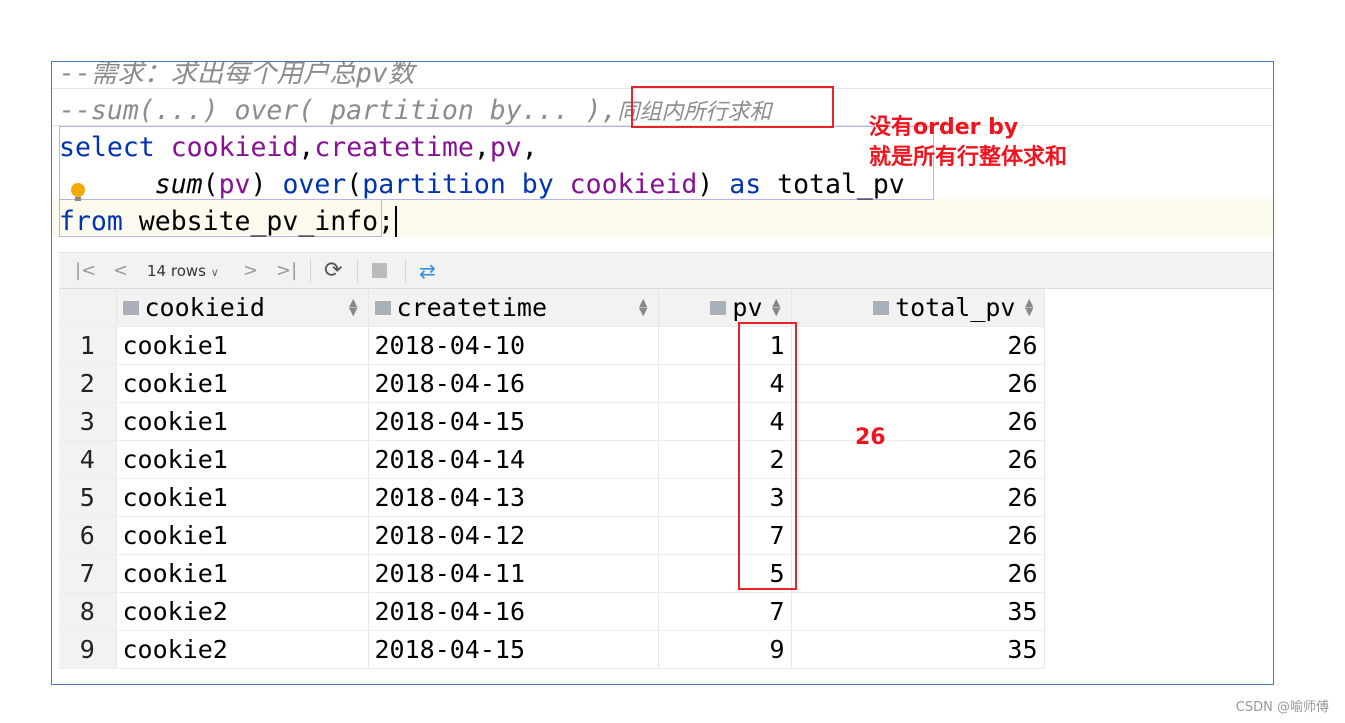 The width and height of the screenshot is (1345, 723). I want to click on code-line-select: select cookieid,createtime,pv,, so click(298, 147).